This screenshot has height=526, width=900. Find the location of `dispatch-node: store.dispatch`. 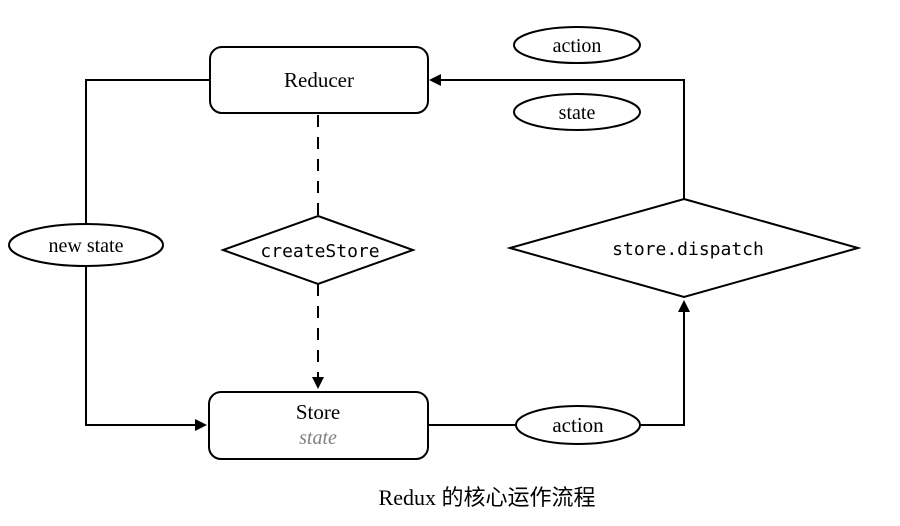

dispatch-node: store.dispatch is located at coordinates (684, 248).